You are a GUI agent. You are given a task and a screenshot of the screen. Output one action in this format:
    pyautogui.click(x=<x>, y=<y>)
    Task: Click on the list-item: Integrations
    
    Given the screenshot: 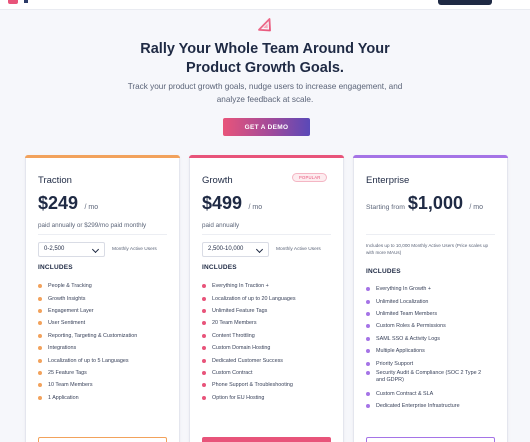 What is the action you would take?
    pyautogui.click(x=87, y=348)
    